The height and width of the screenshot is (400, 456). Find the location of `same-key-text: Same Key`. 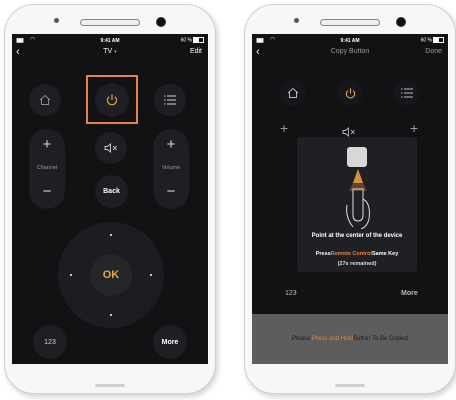

same-key-text: Same Key is located at coordinates (385, 254).